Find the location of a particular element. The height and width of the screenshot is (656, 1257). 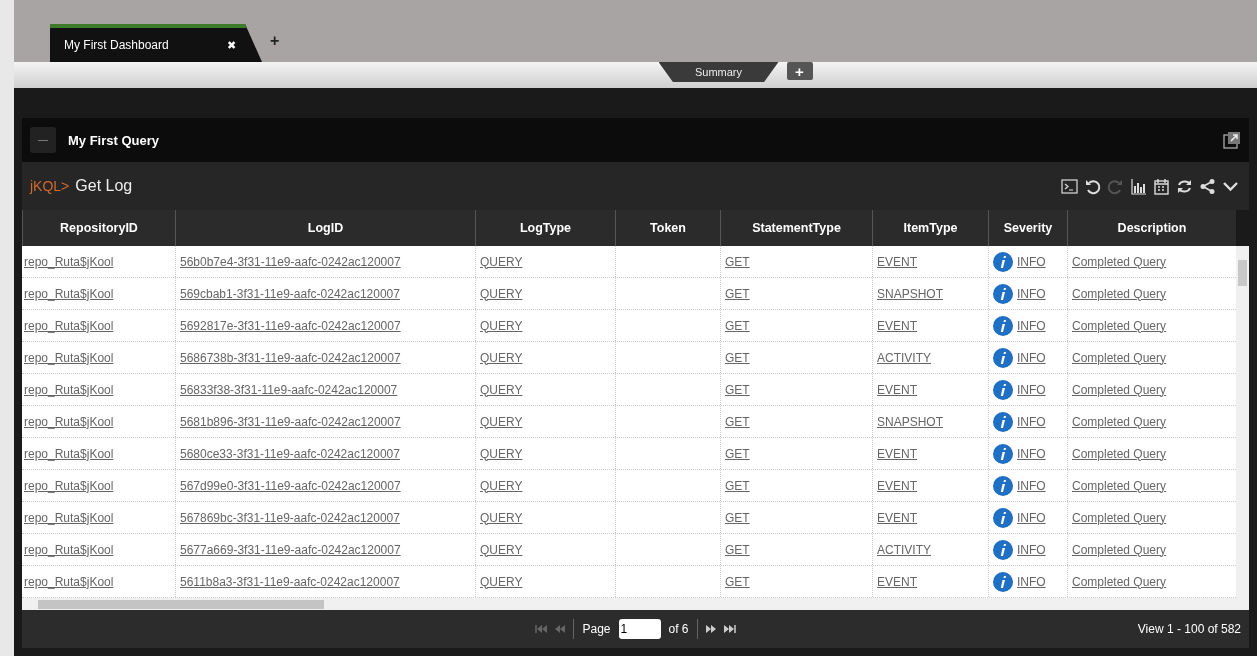

table-link: 5692817e-3f31-11e9-aafc-0242ac120007 is located at coordinates (290, 325).